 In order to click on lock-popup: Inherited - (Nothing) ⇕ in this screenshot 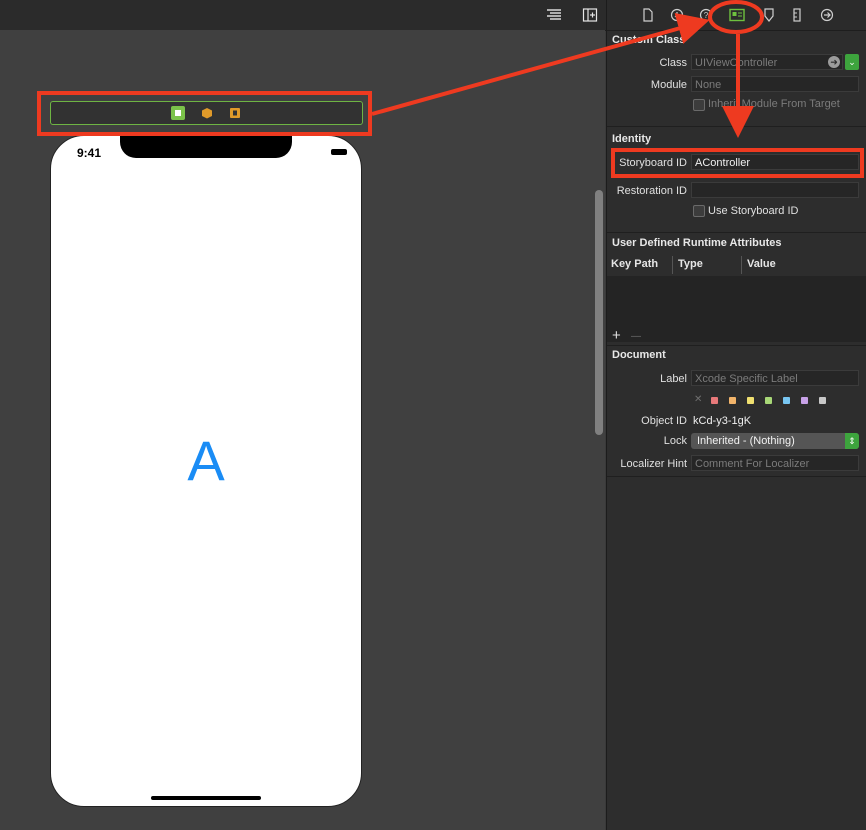, I will do `click(775, 441)`.